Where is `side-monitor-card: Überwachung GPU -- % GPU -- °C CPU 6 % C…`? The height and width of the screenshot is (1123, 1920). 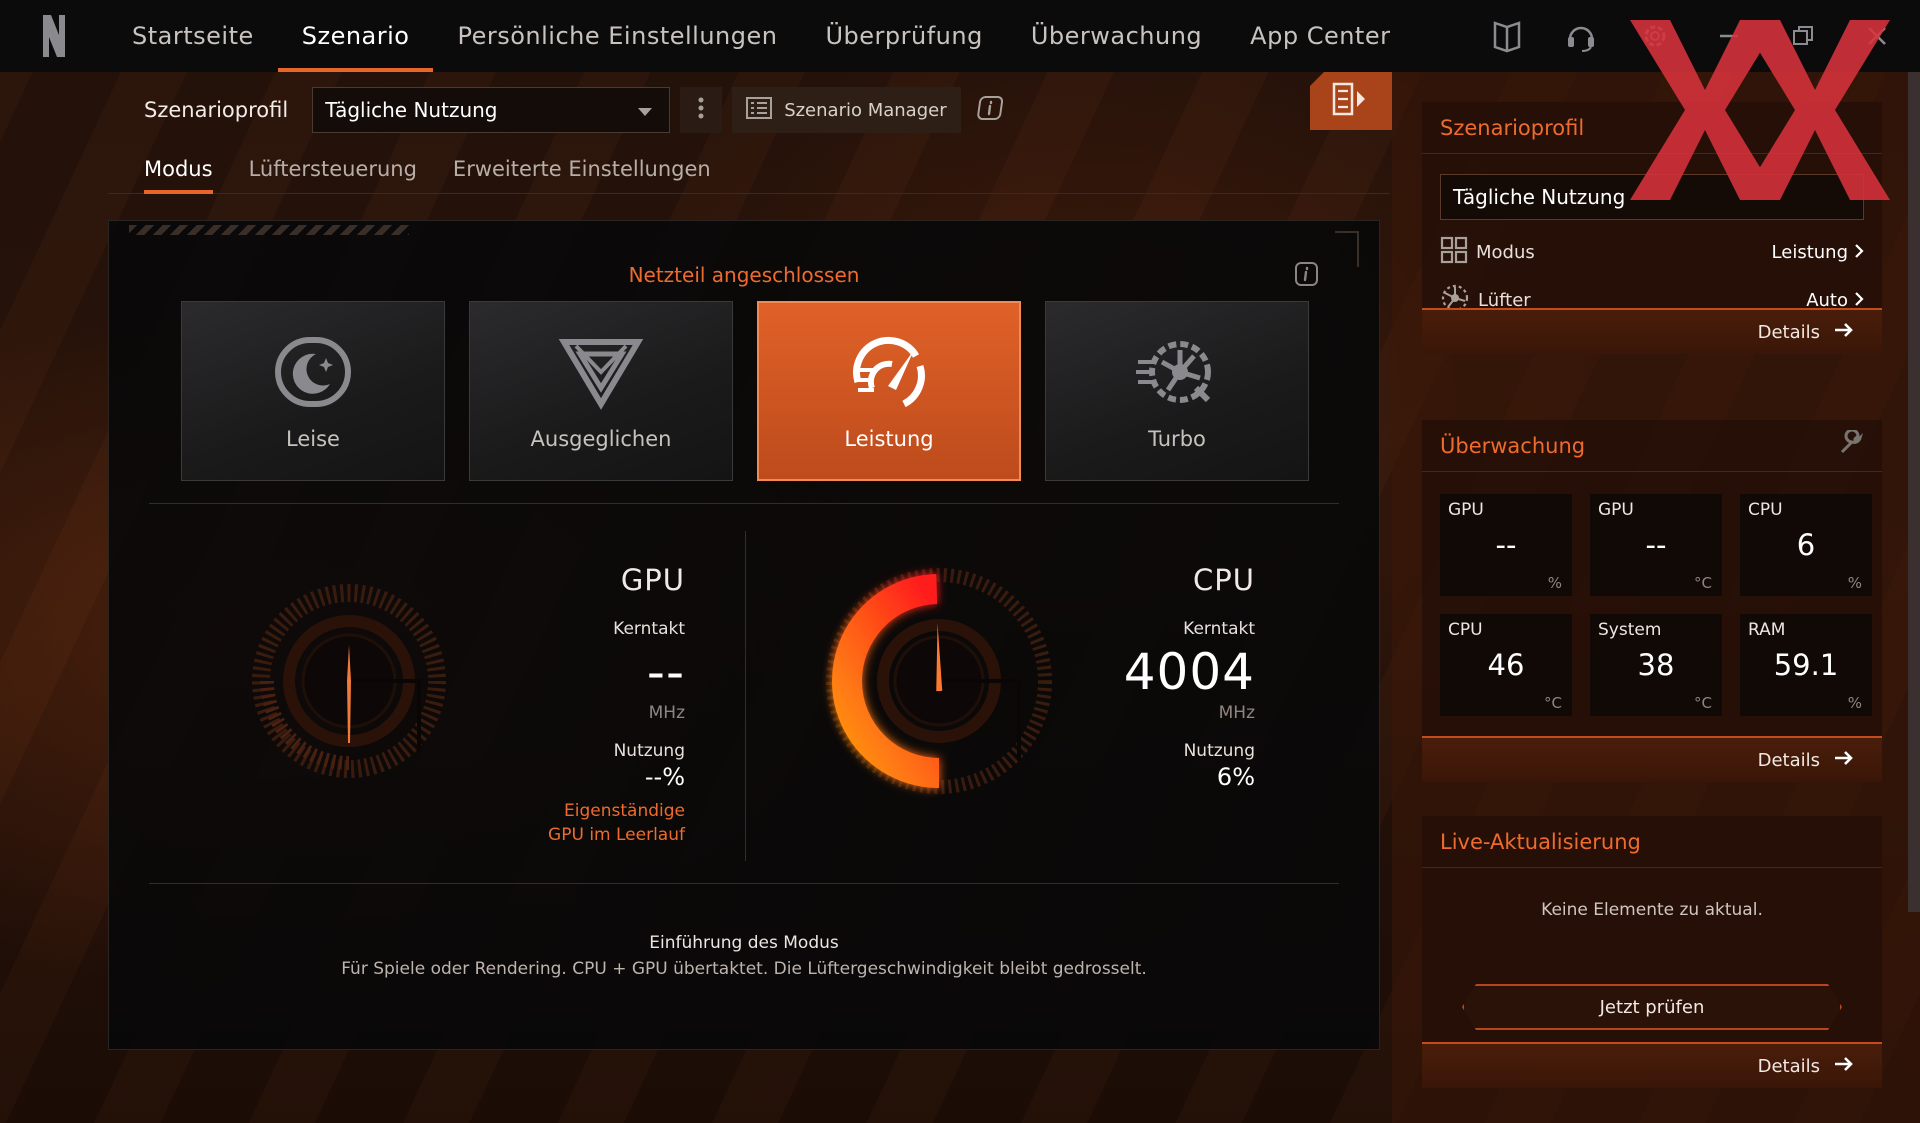 side-monitor-card: Überwachung GPU -- % GPU -- °C CPU 6 % C… is located at coordinates (1652, 601).